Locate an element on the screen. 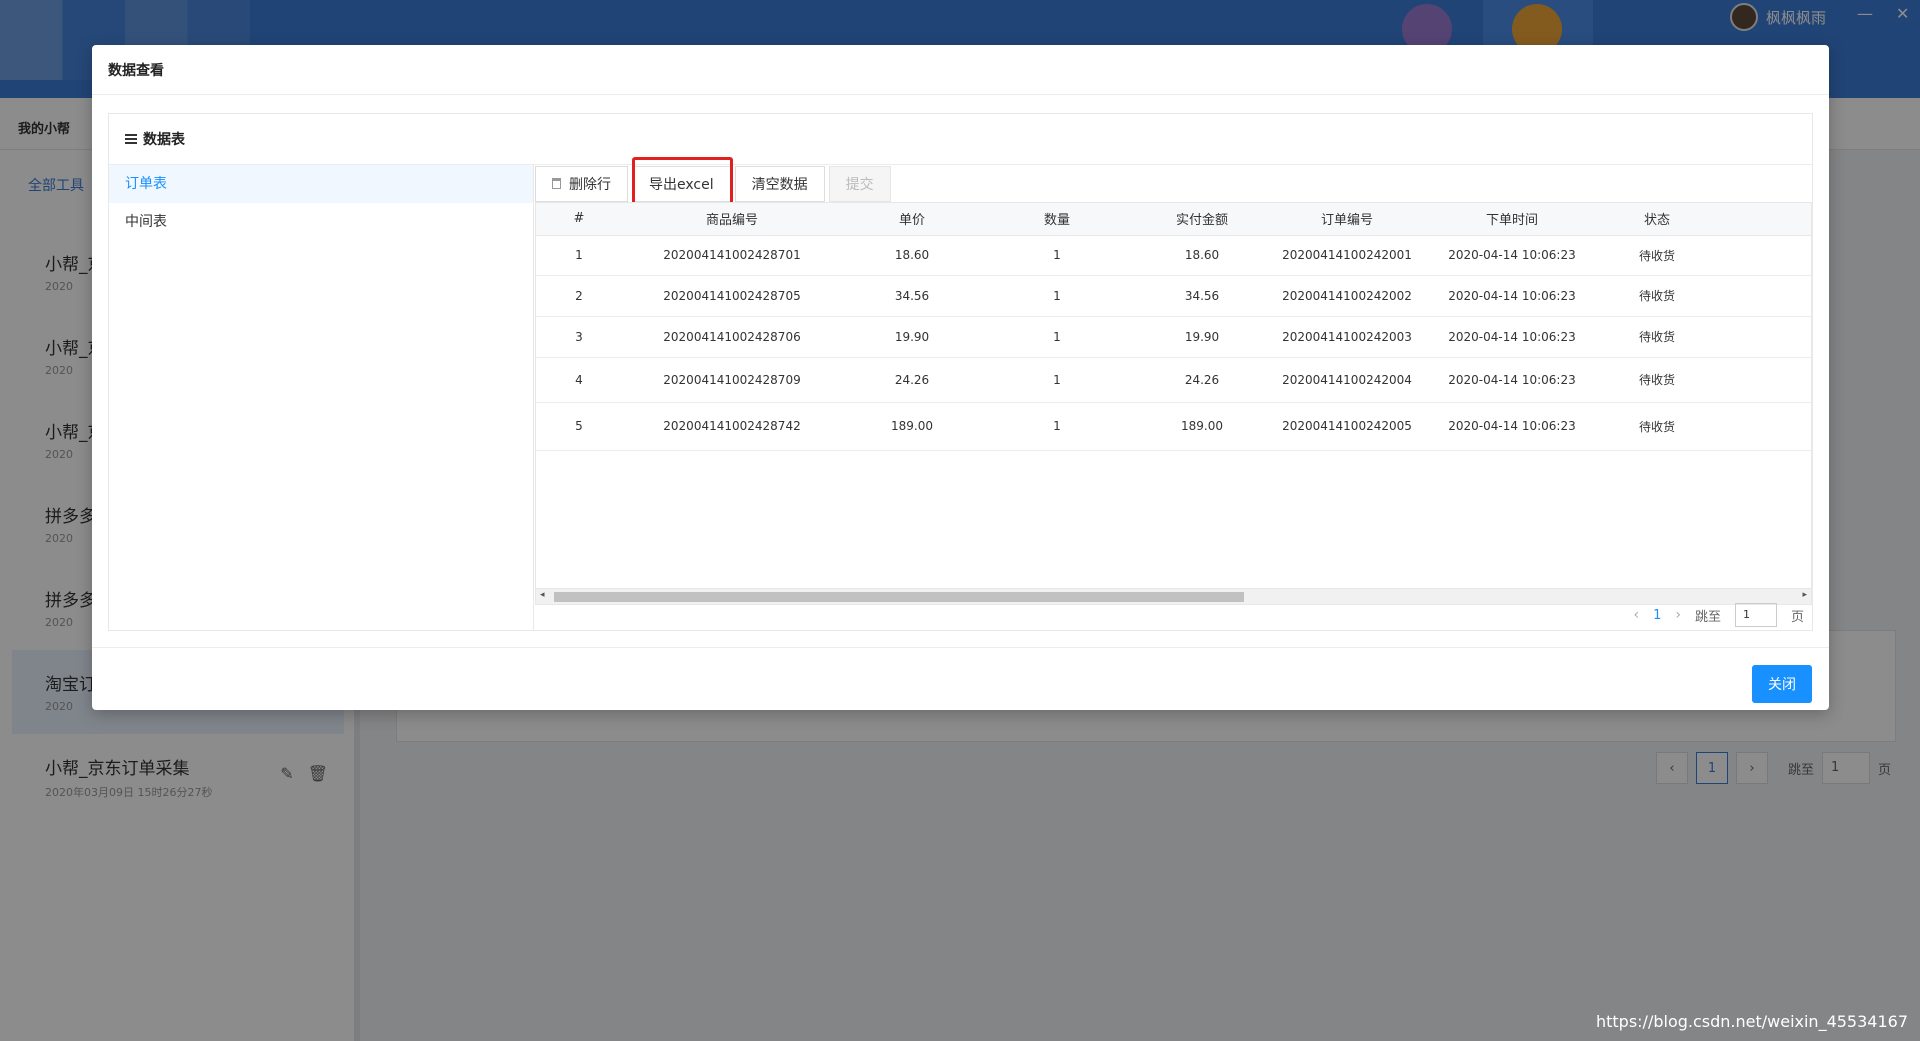 Image resolution: width=1920 pixels, height=1041 pixels. scroll-left-icon: ◂ is located at coordinates (542, 595).